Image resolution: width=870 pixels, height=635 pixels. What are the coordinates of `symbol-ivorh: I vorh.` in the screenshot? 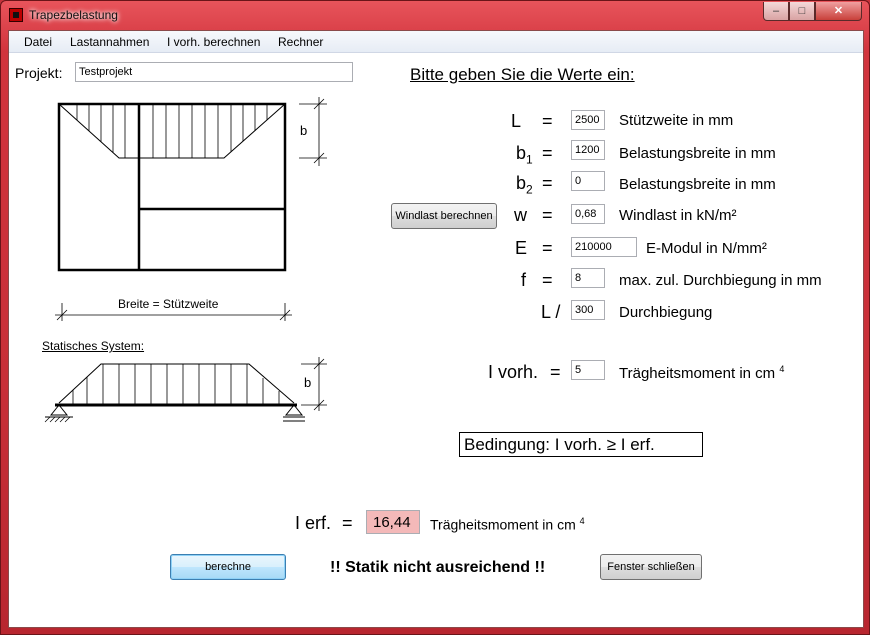 It's located at (513, 372).